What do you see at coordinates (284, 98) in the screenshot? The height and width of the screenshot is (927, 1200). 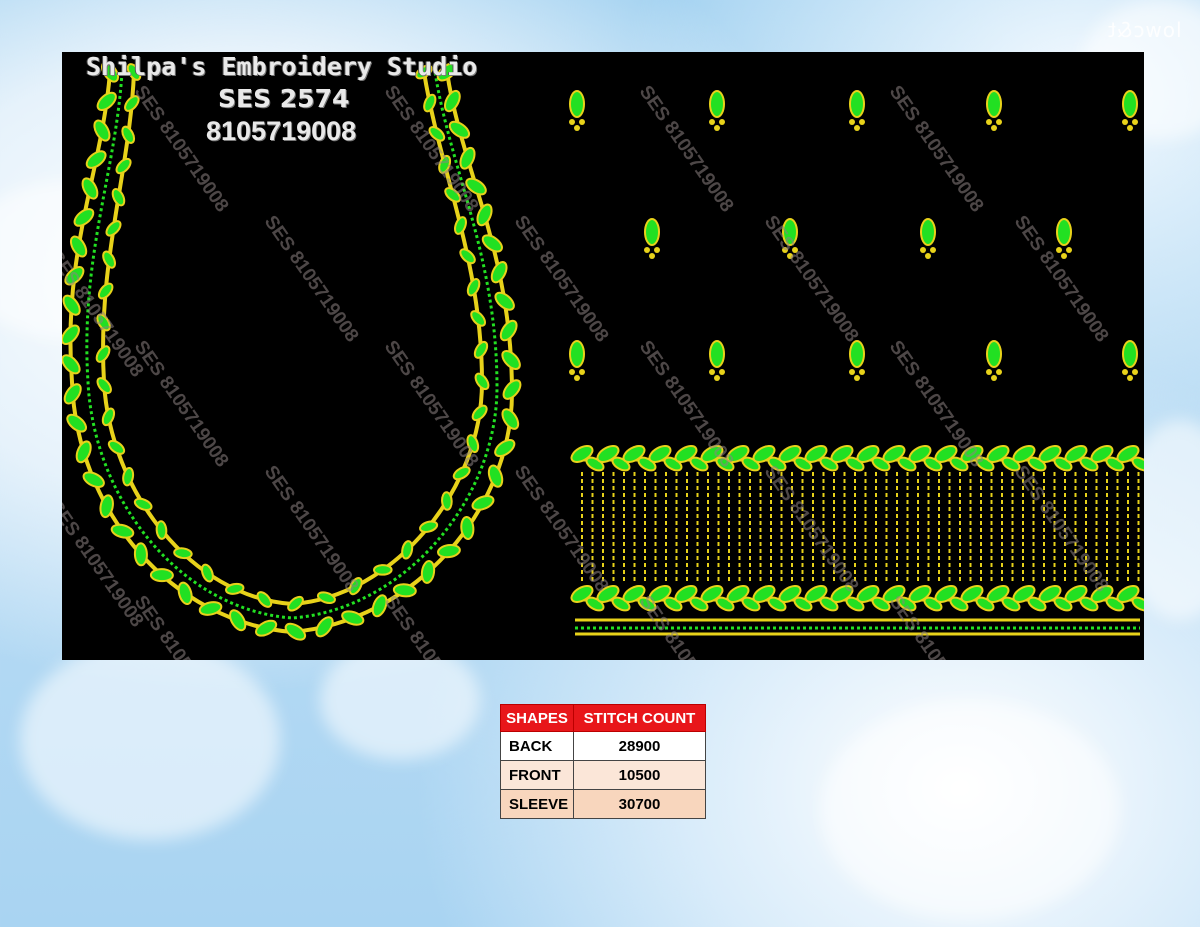 I see `design-code: SES 2574` at bounding box center [284, 98].